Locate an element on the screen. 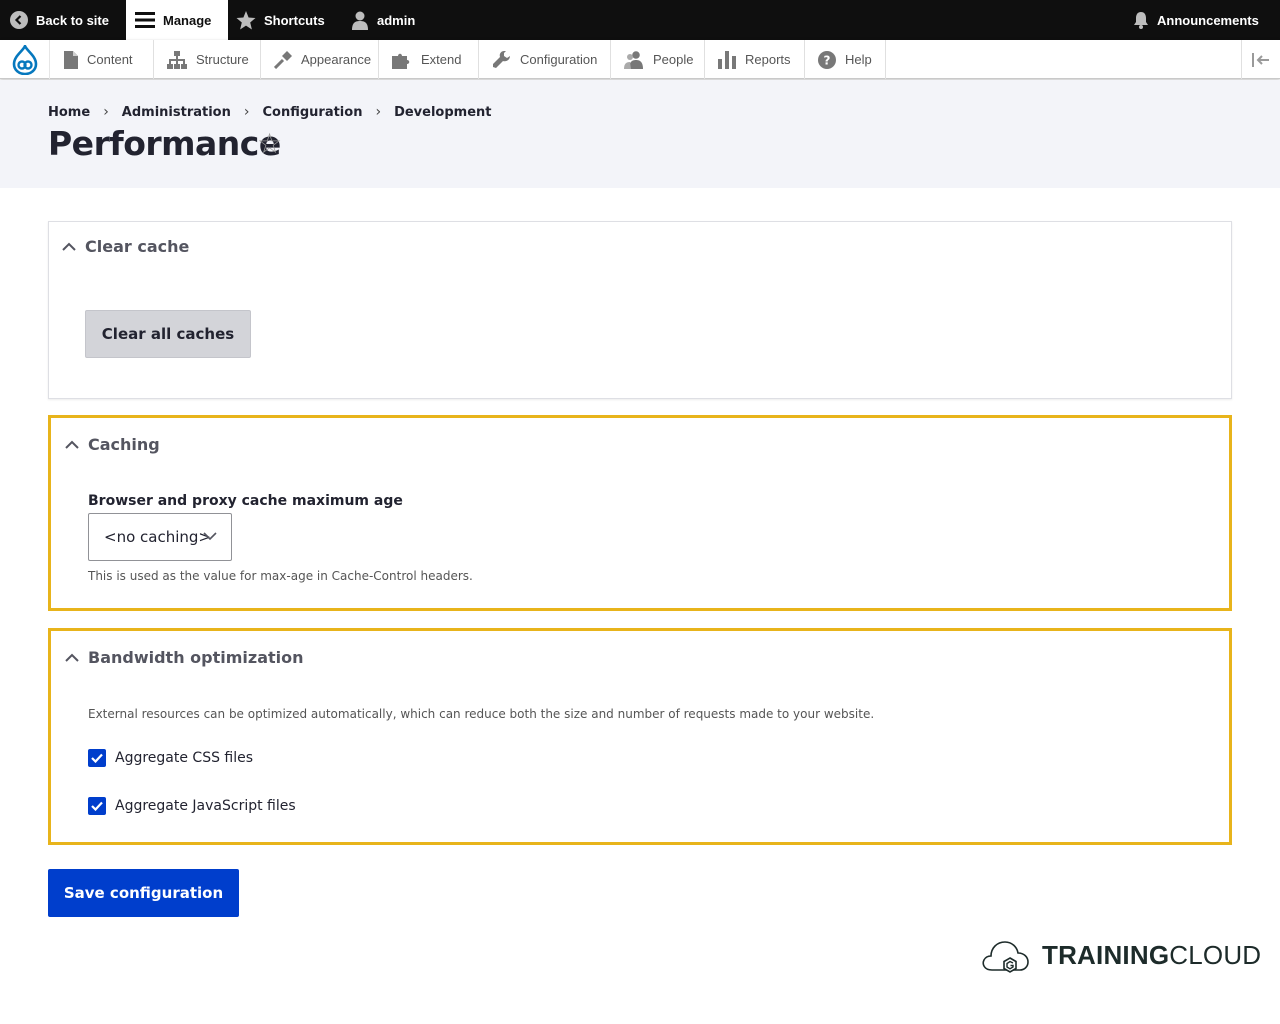 This screenshot has width=1280, height=1024. reports-icon is located at coordinates (727, 59).